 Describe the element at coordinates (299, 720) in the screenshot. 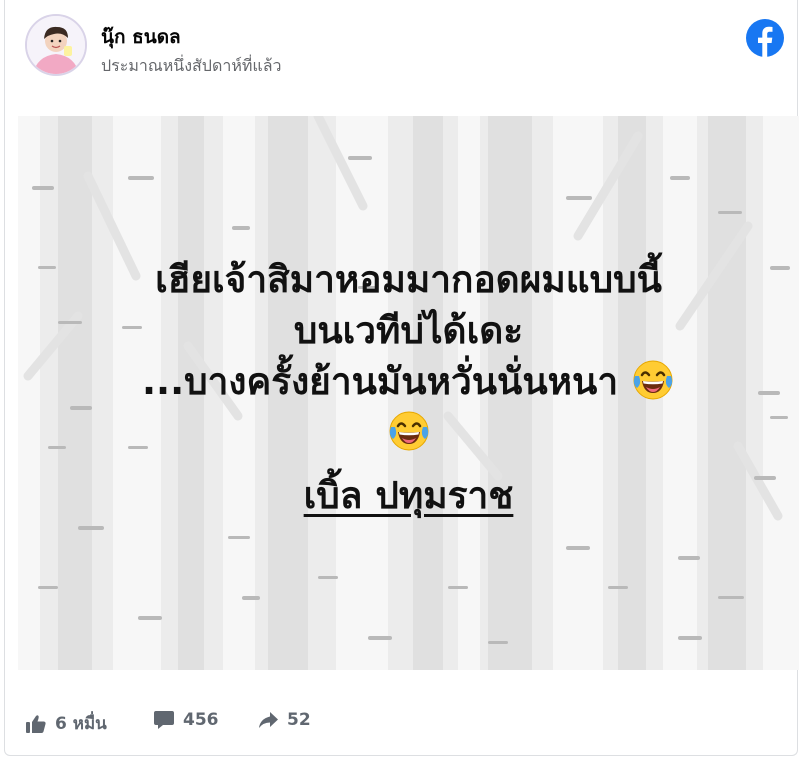

I see `share-count: 52` at that location.